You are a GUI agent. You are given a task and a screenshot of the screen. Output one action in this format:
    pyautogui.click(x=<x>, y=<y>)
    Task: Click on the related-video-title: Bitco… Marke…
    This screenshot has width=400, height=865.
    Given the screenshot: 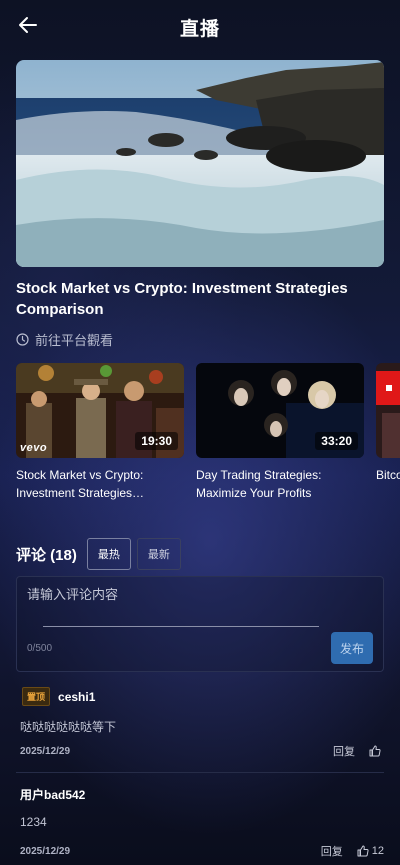 What is the action you would take?
    pyautogui.click(x=388, y=475)
    